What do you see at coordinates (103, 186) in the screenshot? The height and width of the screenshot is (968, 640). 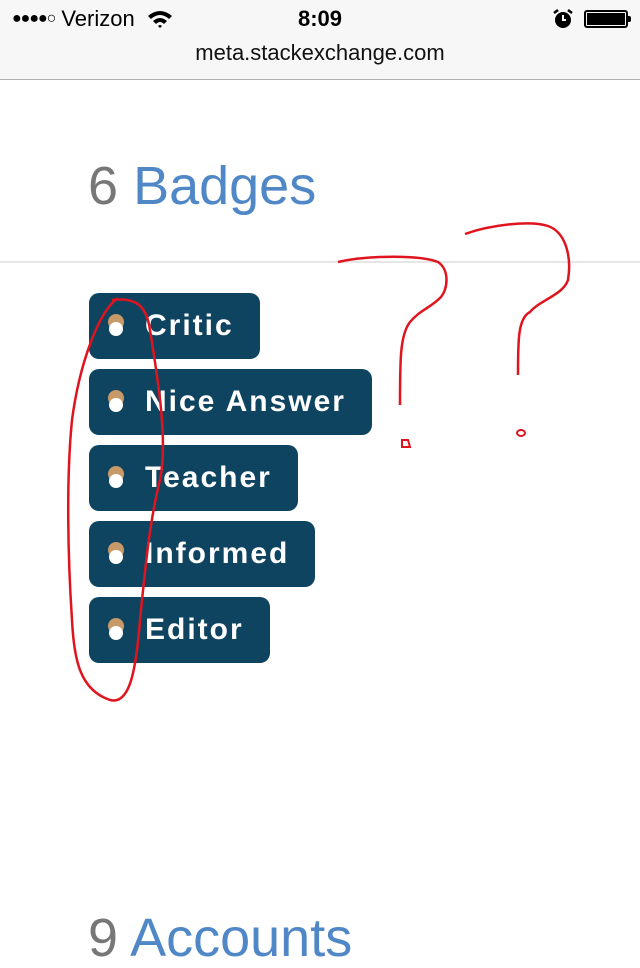 I see `badges-count: 6` at bounding box center [103, 186].